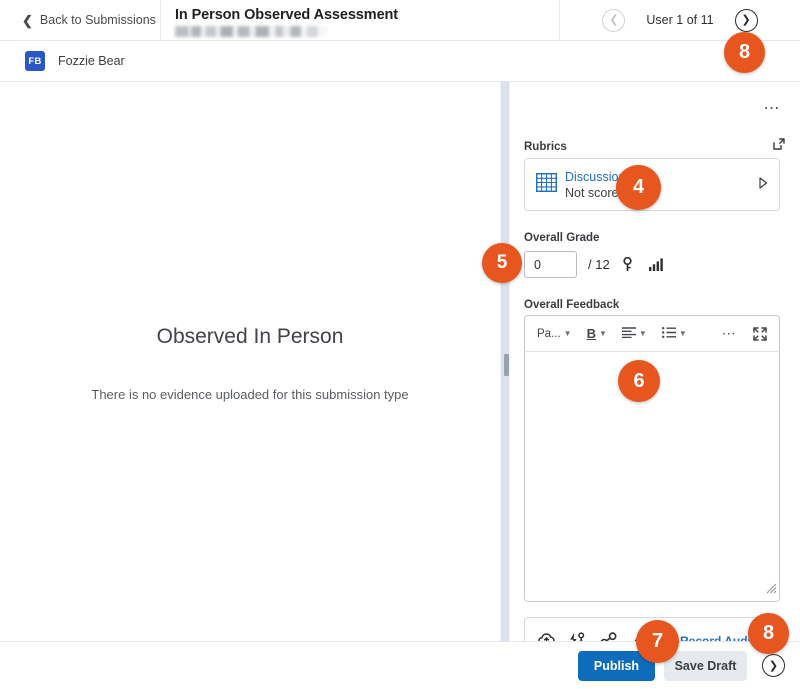 The image size is (800, 689). I want to click on chevron-left-icon: ❮, so click(27, 20).